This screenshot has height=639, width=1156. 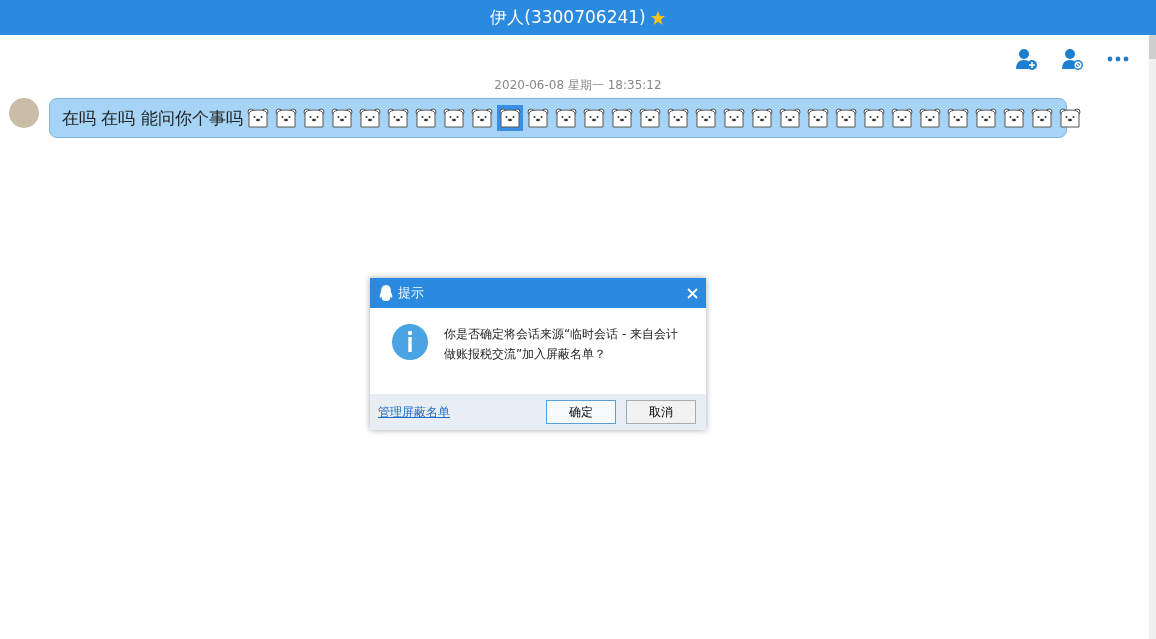 What do you see at coordinates (562, 344) in the screenshot?
I see `dialog-message: 你是否确定将会话来源“临时会话 - 来自会计做账报税交流”加入屏蔽名单？` at bounding box center [562, 344].